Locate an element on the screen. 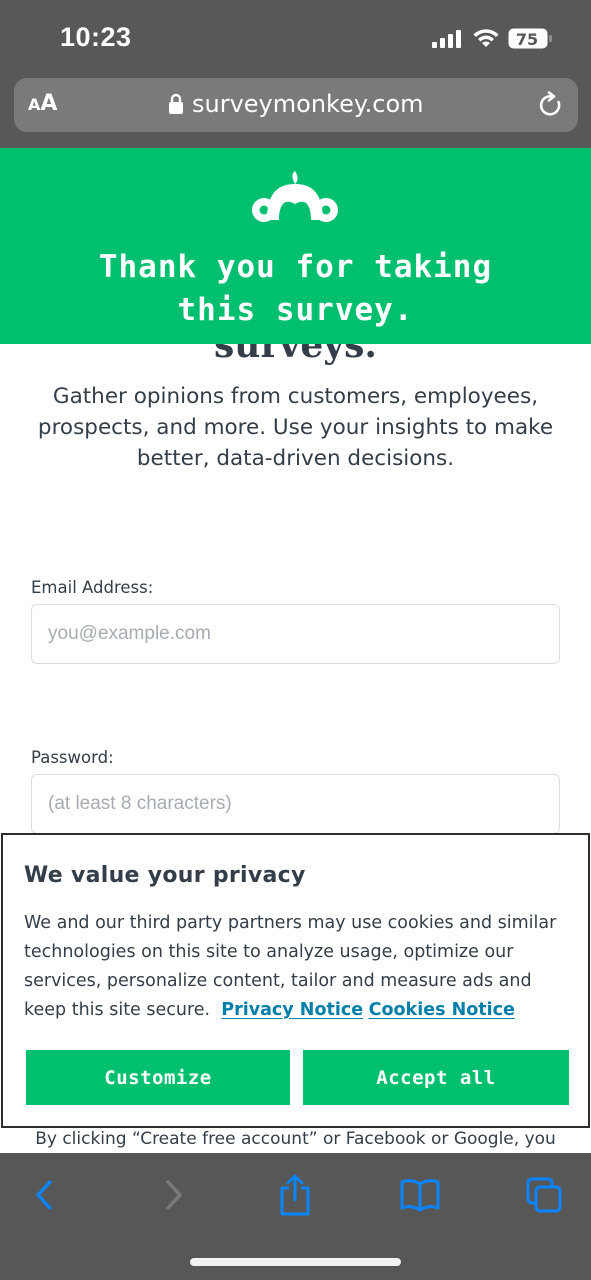 This screenshot has width=591, height=1280. share-icon is located at coordinates (295, 1195).